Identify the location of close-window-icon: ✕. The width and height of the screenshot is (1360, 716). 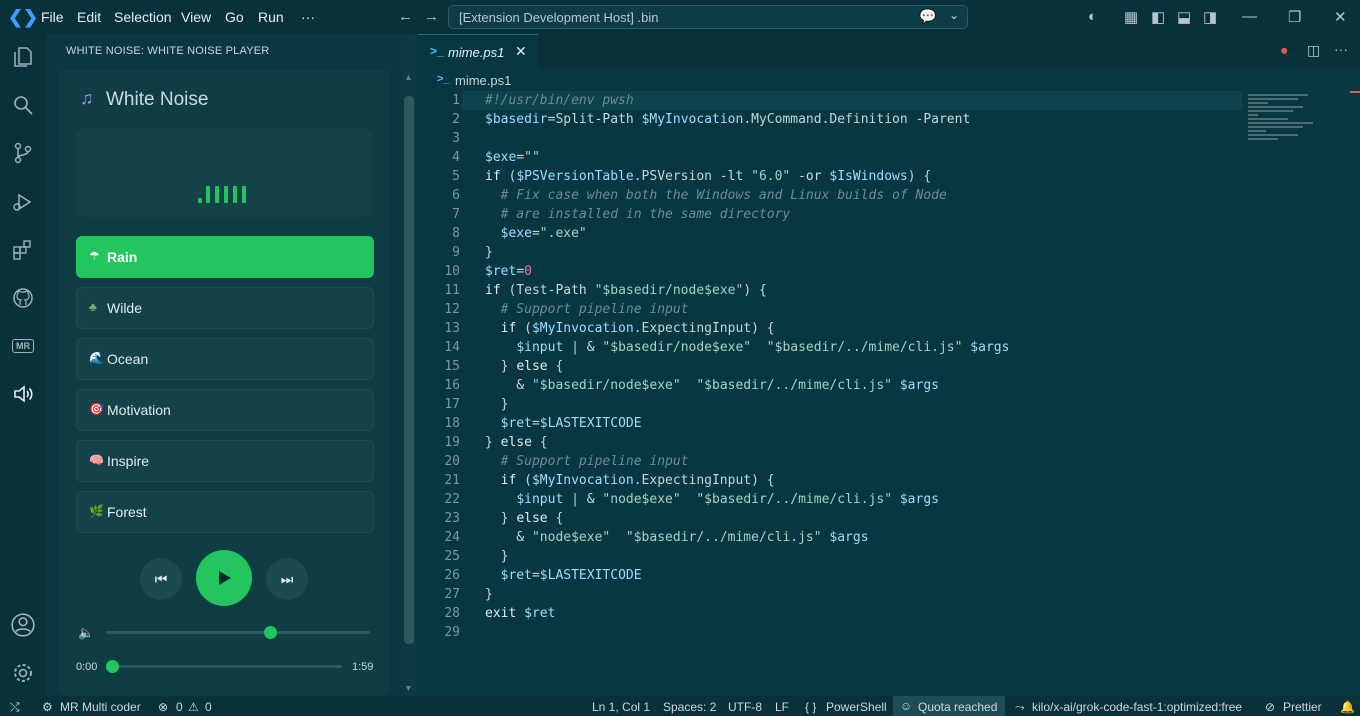
(1340, 17).